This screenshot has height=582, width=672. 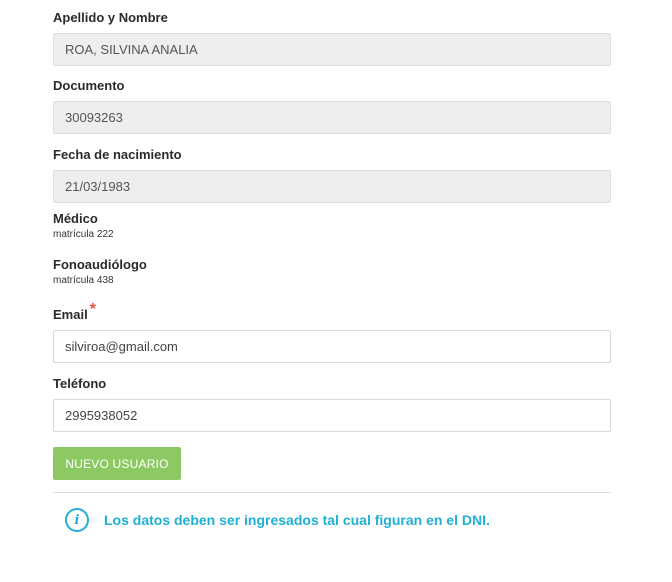 I want to click on medico-title: Médico, so click(x=75, y=218).